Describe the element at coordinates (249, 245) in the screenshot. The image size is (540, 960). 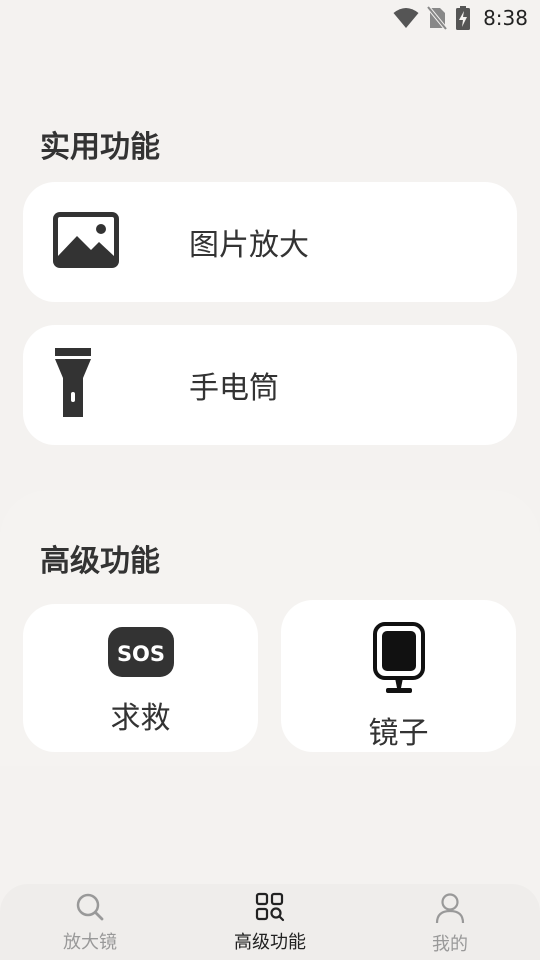
I see `image-zoom-label: 图片放大` at that location.